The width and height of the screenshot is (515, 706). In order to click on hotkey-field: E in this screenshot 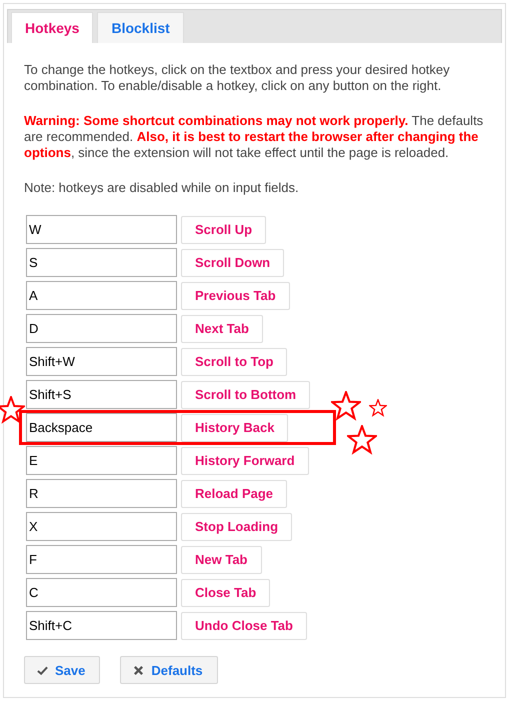, I will do `click(101, 460)`.